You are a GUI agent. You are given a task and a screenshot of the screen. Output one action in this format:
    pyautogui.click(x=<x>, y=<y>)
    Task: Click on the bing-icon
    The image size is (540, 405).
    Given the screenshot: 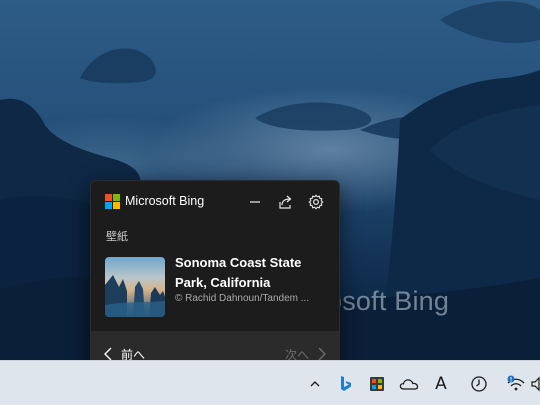 What is the action you would take?
    pyautogui.click(x=346, y=383)
    